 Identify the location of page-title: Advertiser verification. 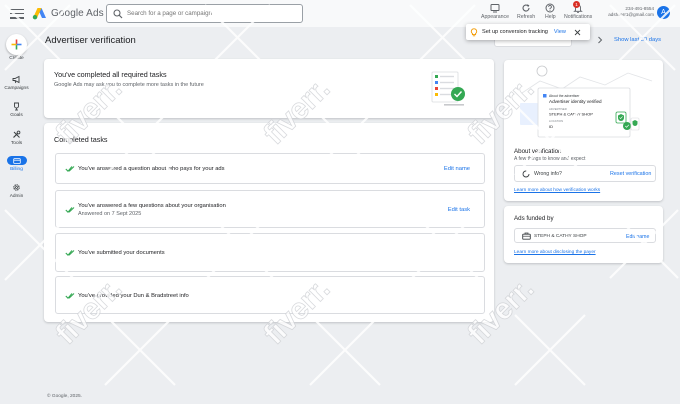
(90, 40).